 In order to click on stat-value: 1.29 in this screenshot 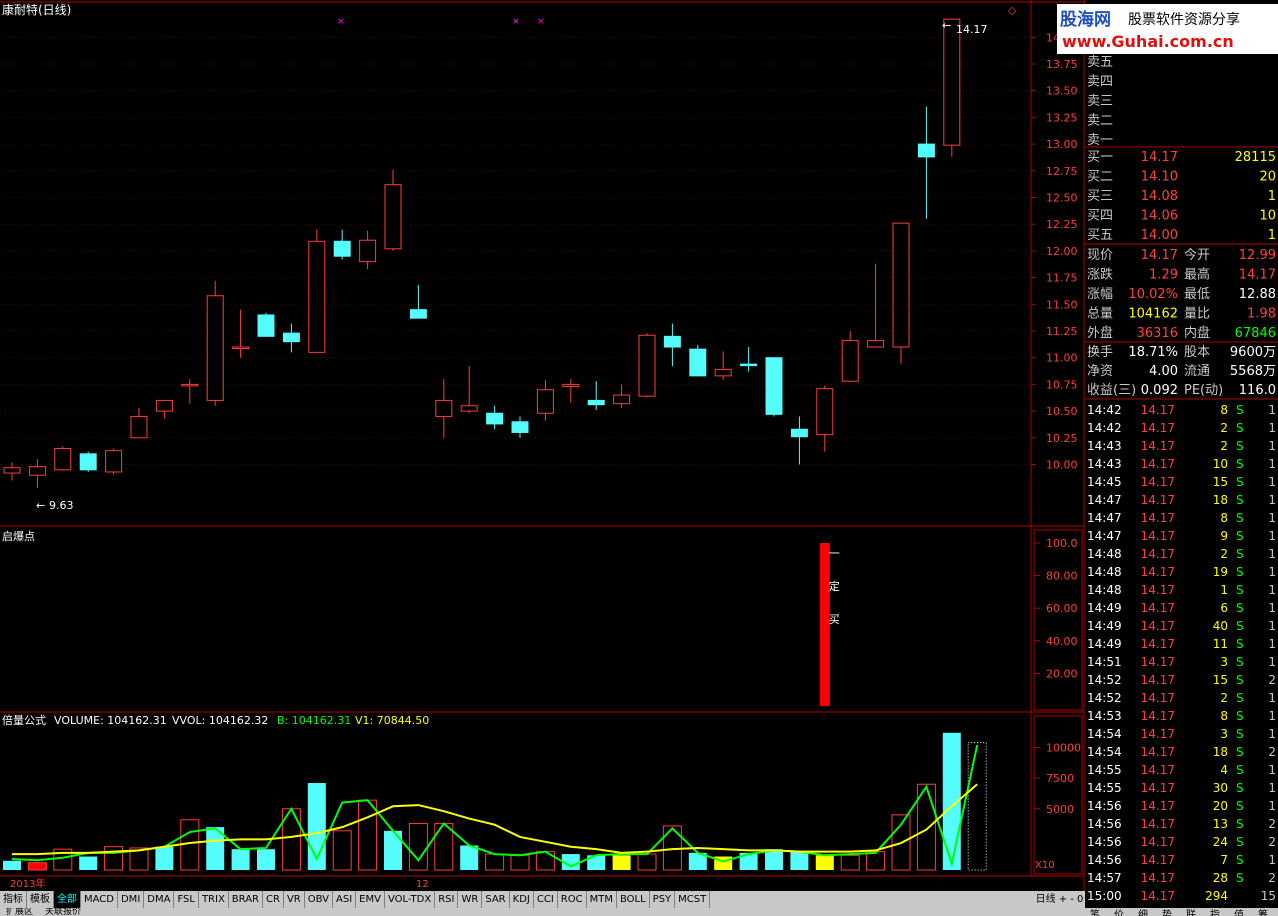, I will do `click(1163, 275)`.